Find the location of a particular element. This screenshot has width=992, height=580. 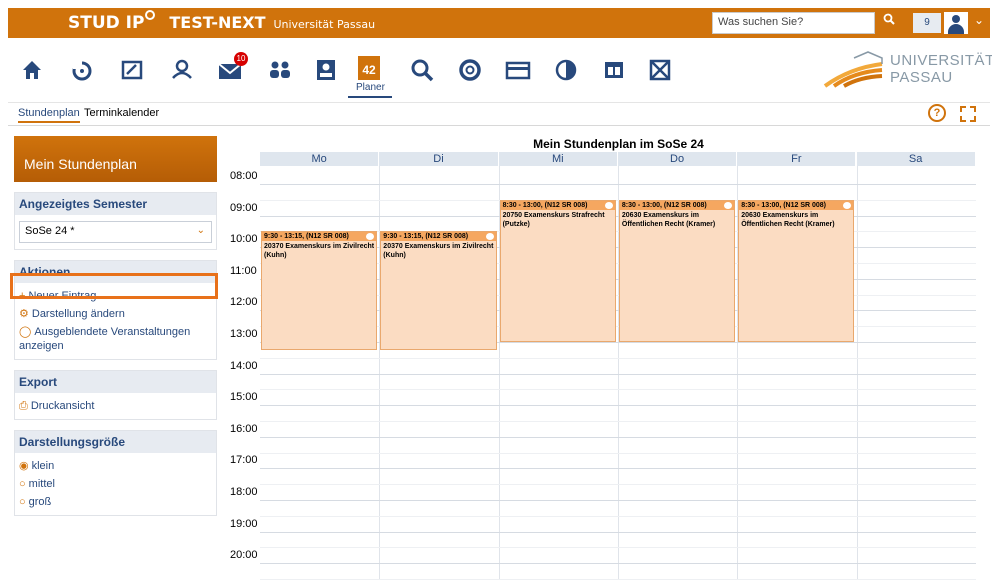

tab-terminkalender: Terminkalender is located at coordinates (121, 113).